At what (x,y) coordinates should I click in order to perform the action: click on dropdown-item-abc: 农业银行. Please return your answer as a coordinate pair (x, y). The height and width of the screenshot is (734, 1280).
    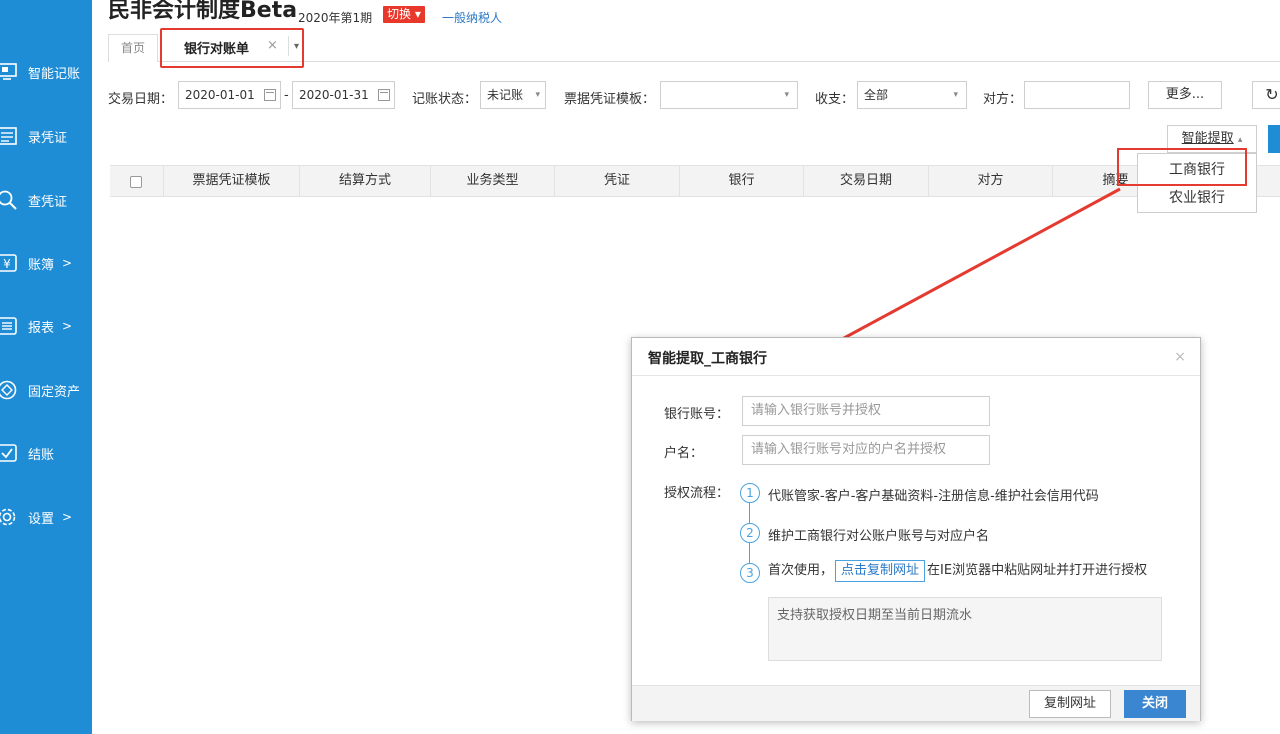
    Looking at the image, I should click on (1197, 198).